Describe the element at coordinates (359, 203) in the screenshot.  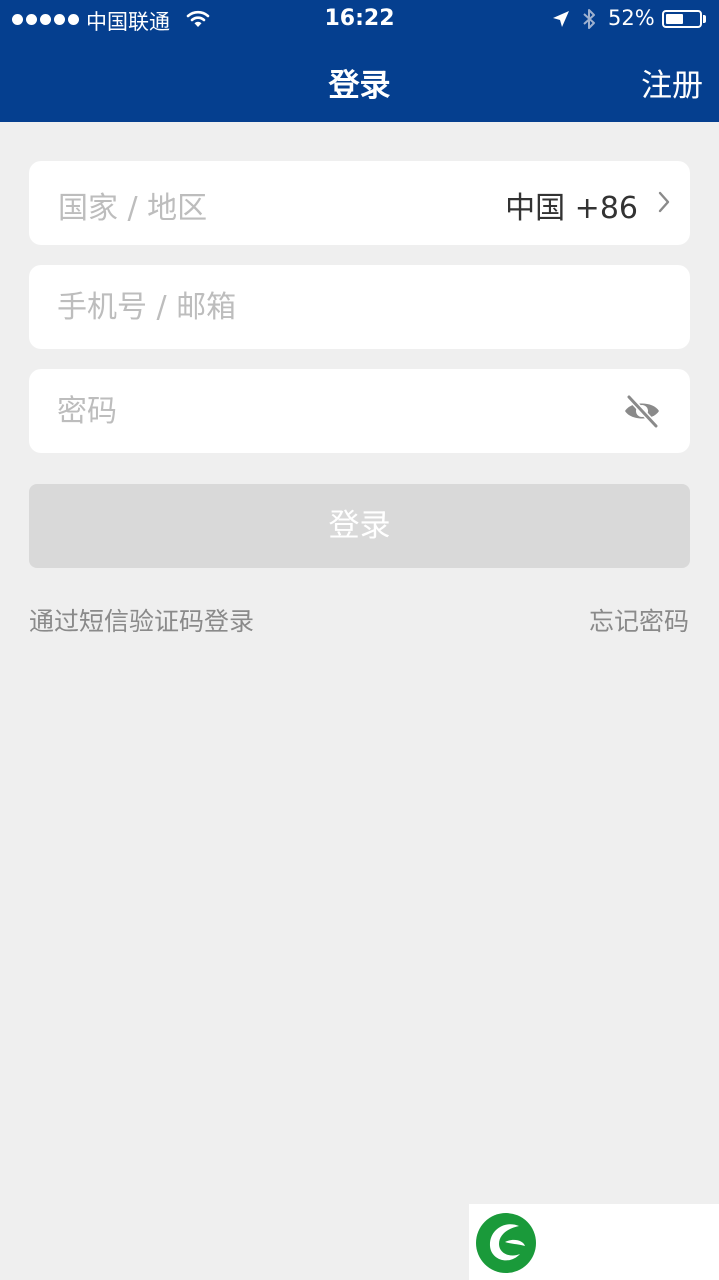
I see `region-selector: 国家 / 地区 中国 +86` at that location.